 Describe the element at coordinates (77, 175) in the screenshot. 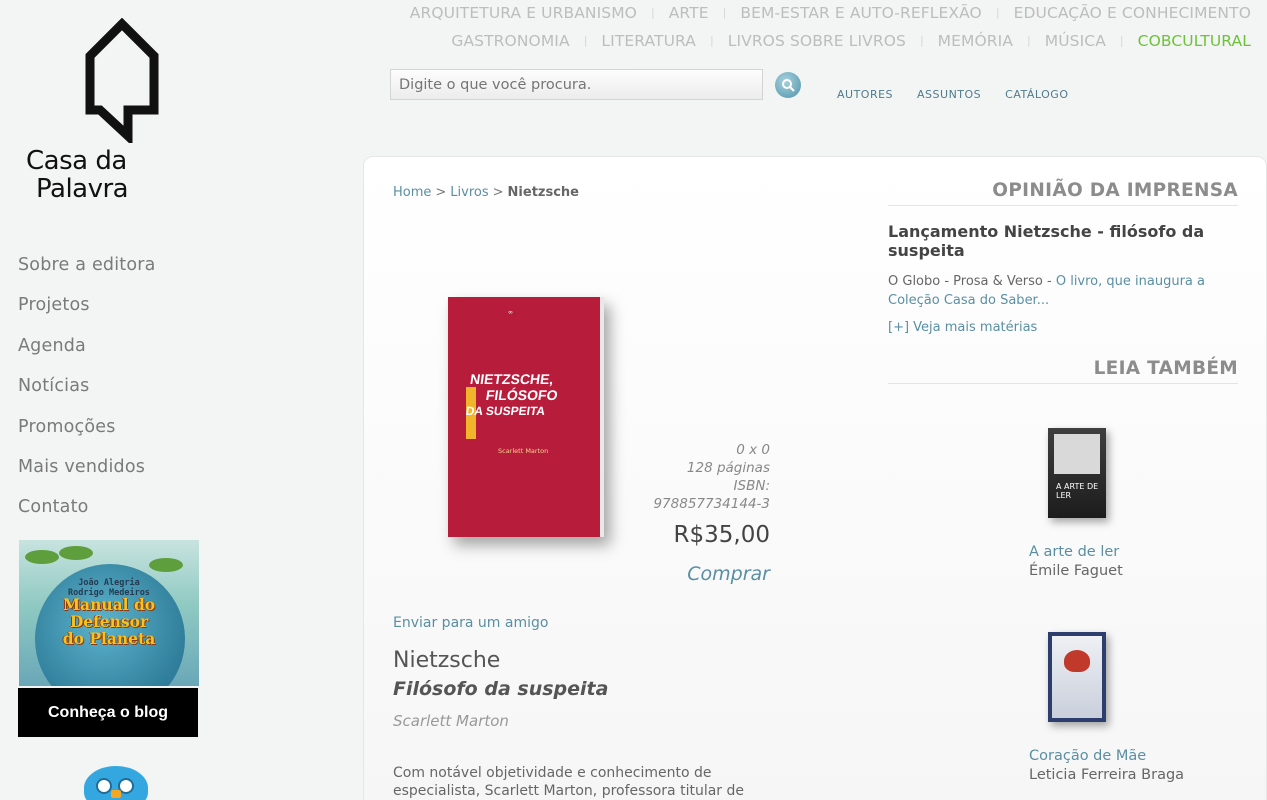

I see `brand-name: Casa da Palavra` at that location.